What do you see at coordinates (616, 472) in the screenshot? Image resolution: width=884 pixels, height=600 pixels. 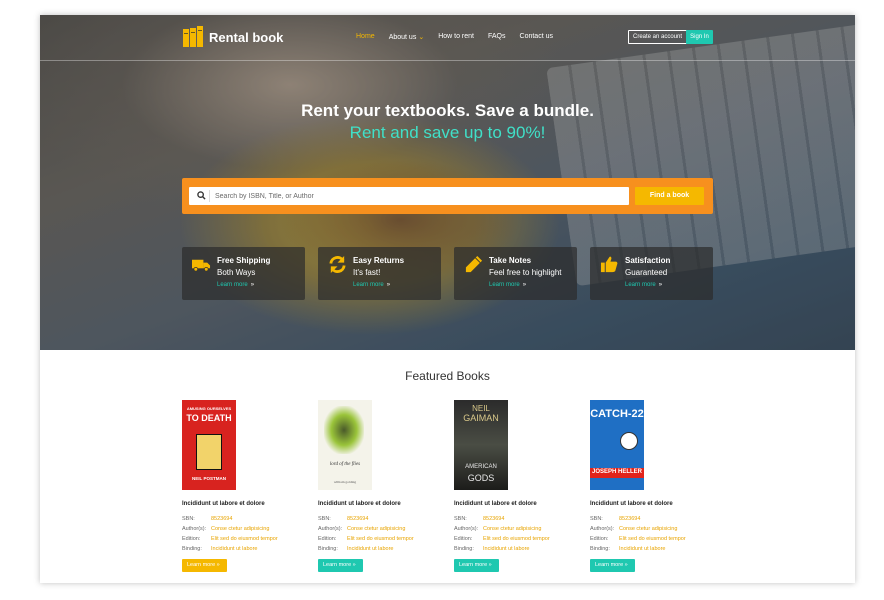 I see `cover-text: JOSEPH HELLER` at bounding box center [616, 472].